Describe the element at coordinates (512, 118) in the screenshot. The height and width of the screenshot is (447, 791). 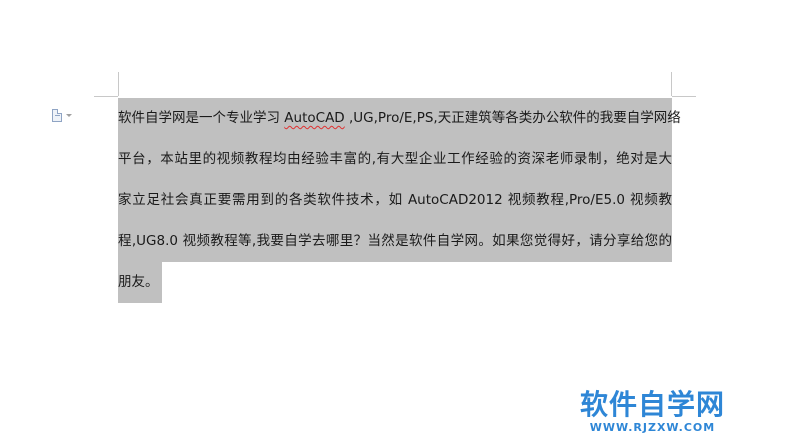
I see `text-segment: ,UG,Pro/E,PS,天正建筑等各类办公软件的我要自学网络` at that location.